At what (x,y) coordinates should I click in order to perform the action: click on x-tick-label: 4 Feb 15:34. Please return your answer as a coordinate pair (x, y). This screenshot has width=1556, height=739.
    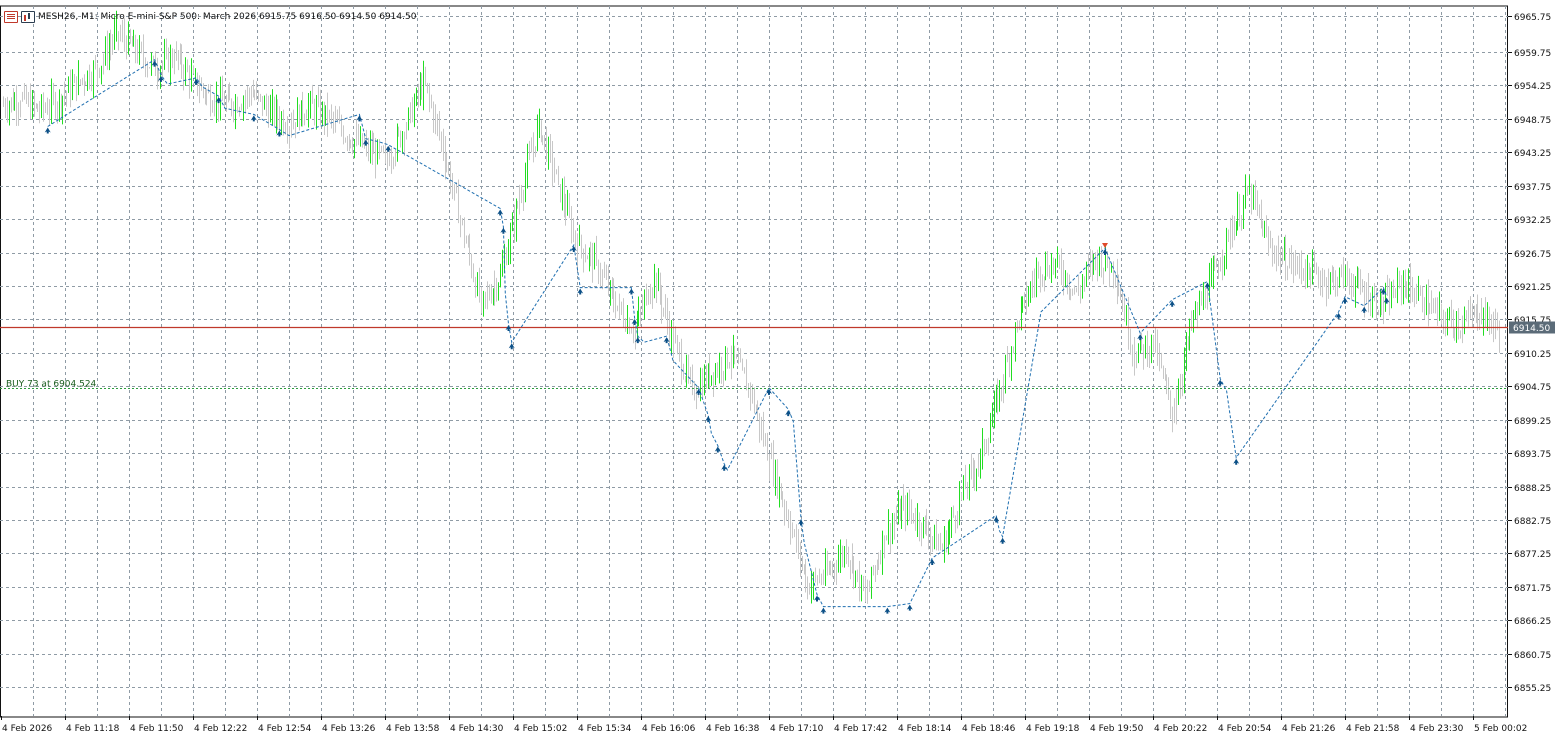
    Looking at the image, I should click on (605, 729).